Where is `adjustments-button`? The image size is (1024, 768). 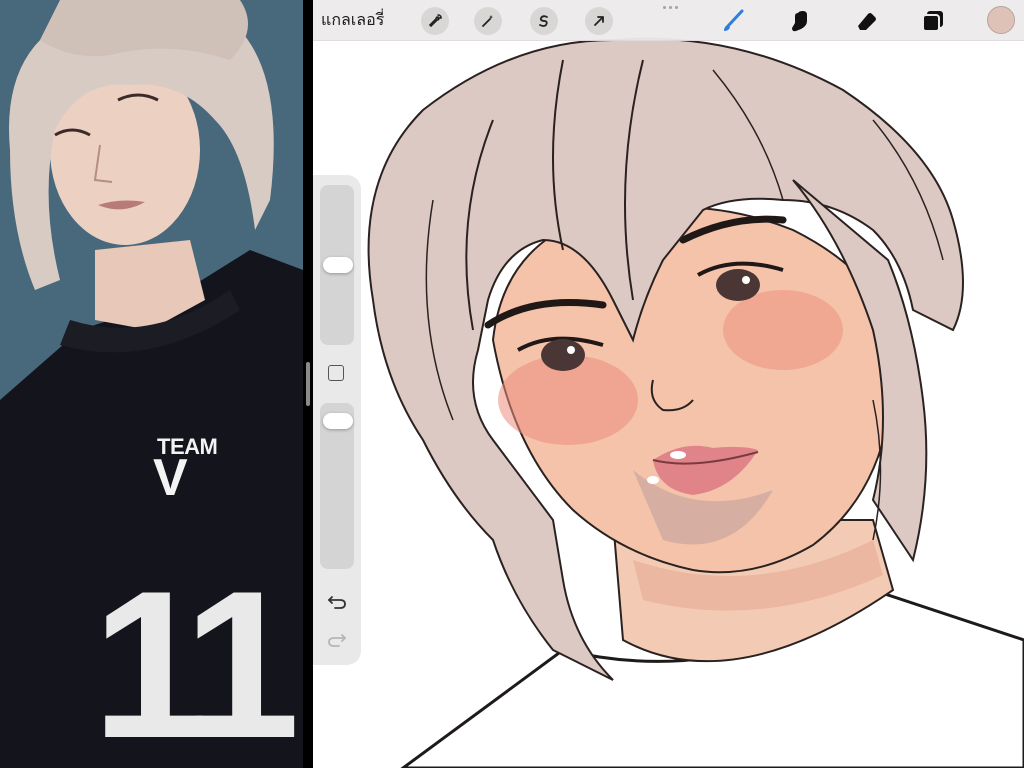 adjustments-button is located at coordinates (488, 21).